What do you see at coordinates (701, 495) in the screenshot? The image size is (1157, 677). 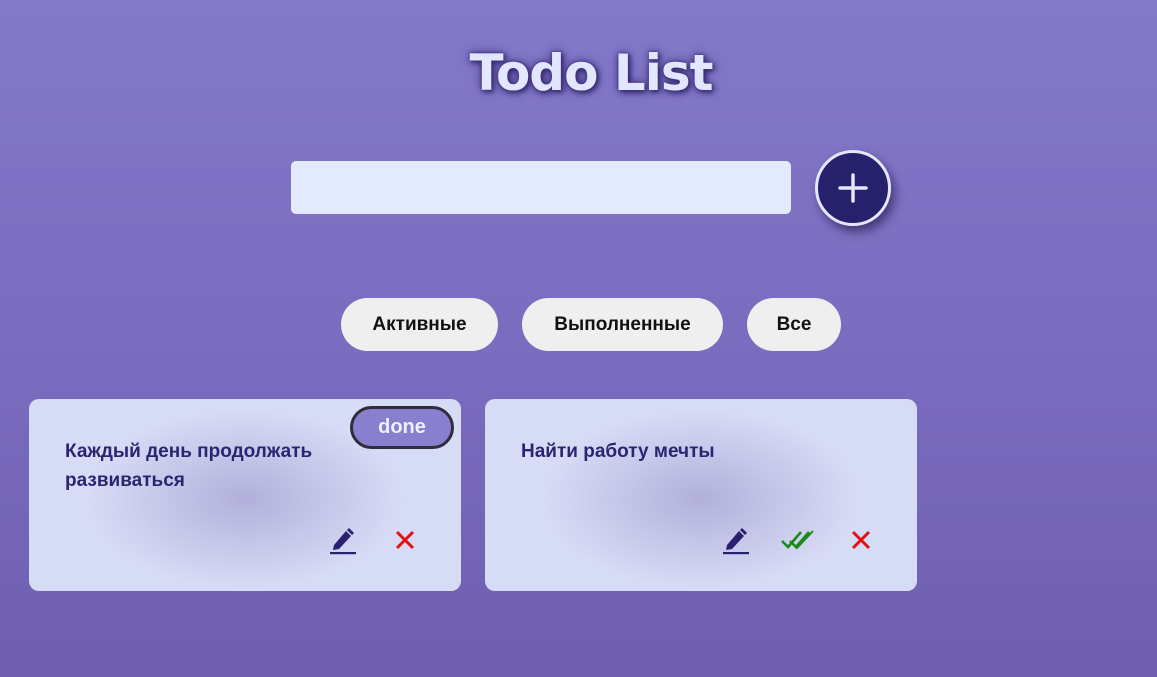 I see `todo-card: Найти работу мечты` at bounding box center [701, 495].